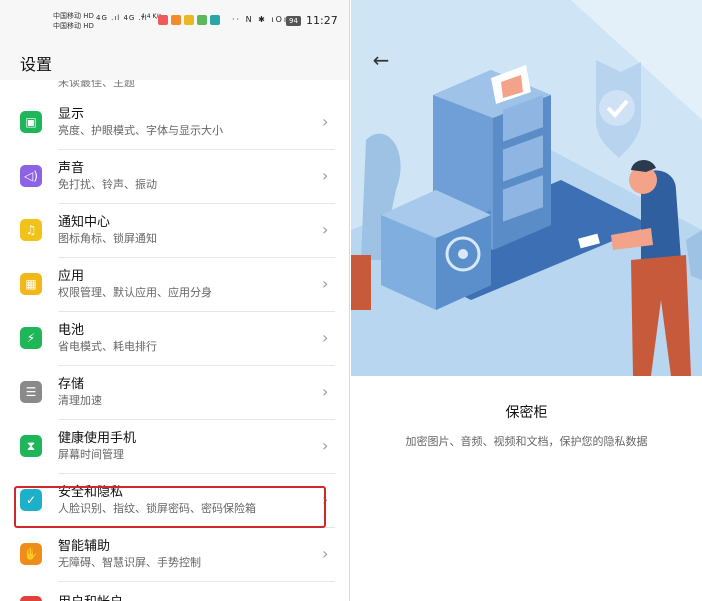 The width and height of the screenshot is (702, 601). Describe the element at coordinates (31, 284) in the screenshot. I see `apps-icon: ▦` at that location.